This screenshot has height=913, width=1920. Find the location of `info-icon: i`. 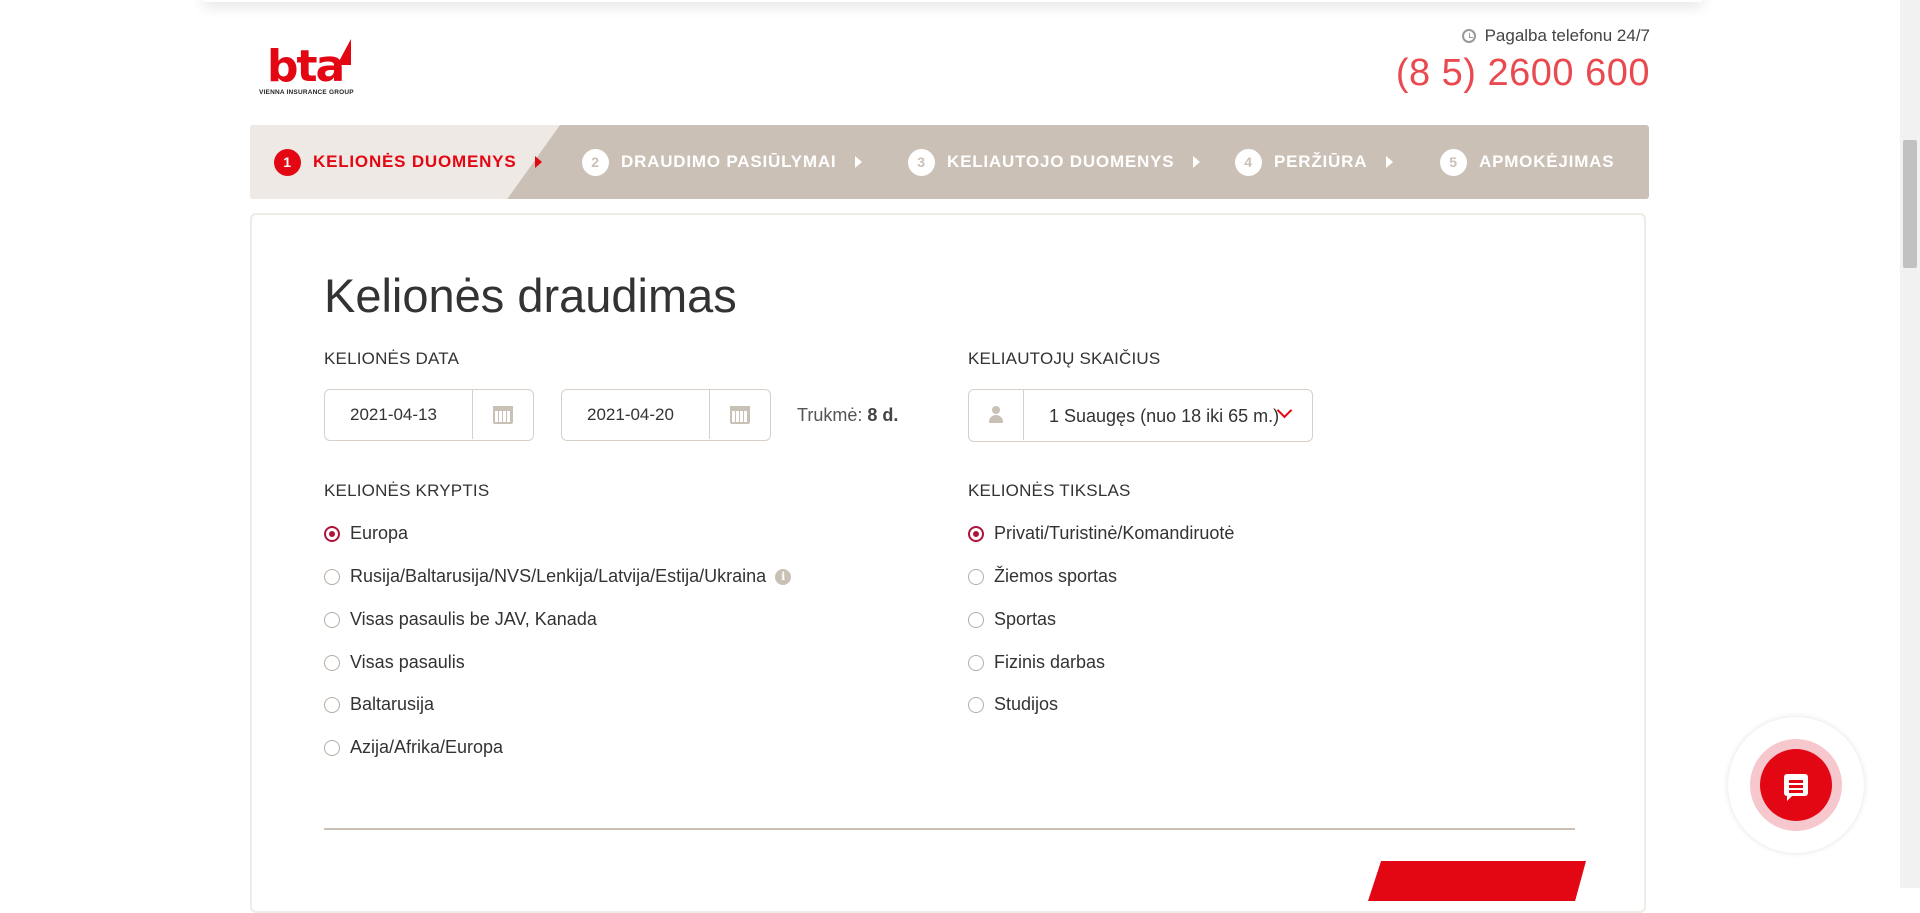

info-icon: i is located at coordinates (783, 576).